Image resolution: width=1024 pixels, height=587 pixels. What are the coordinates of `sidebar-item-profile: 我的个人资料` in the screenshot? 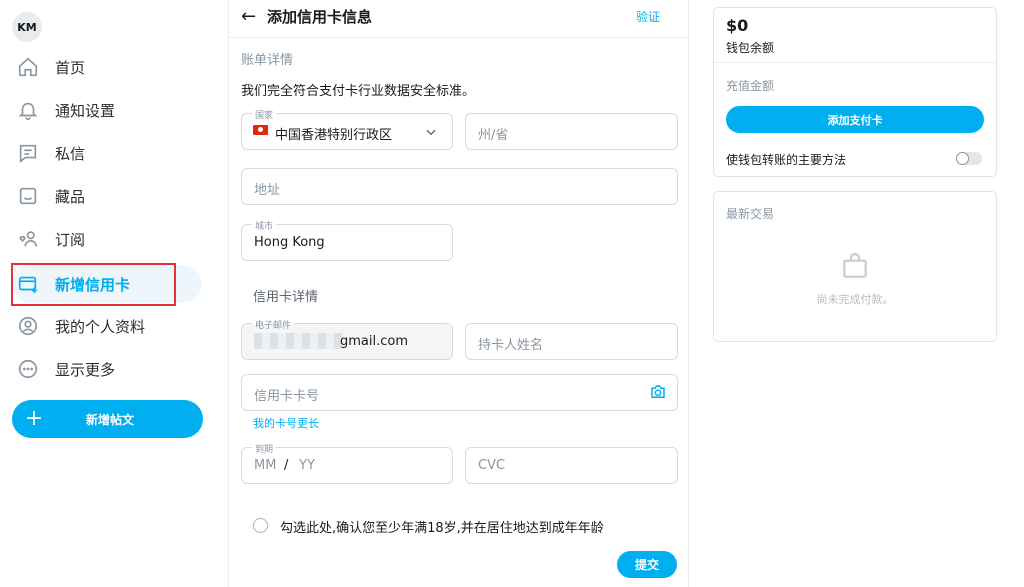 It's located at (107, 326).